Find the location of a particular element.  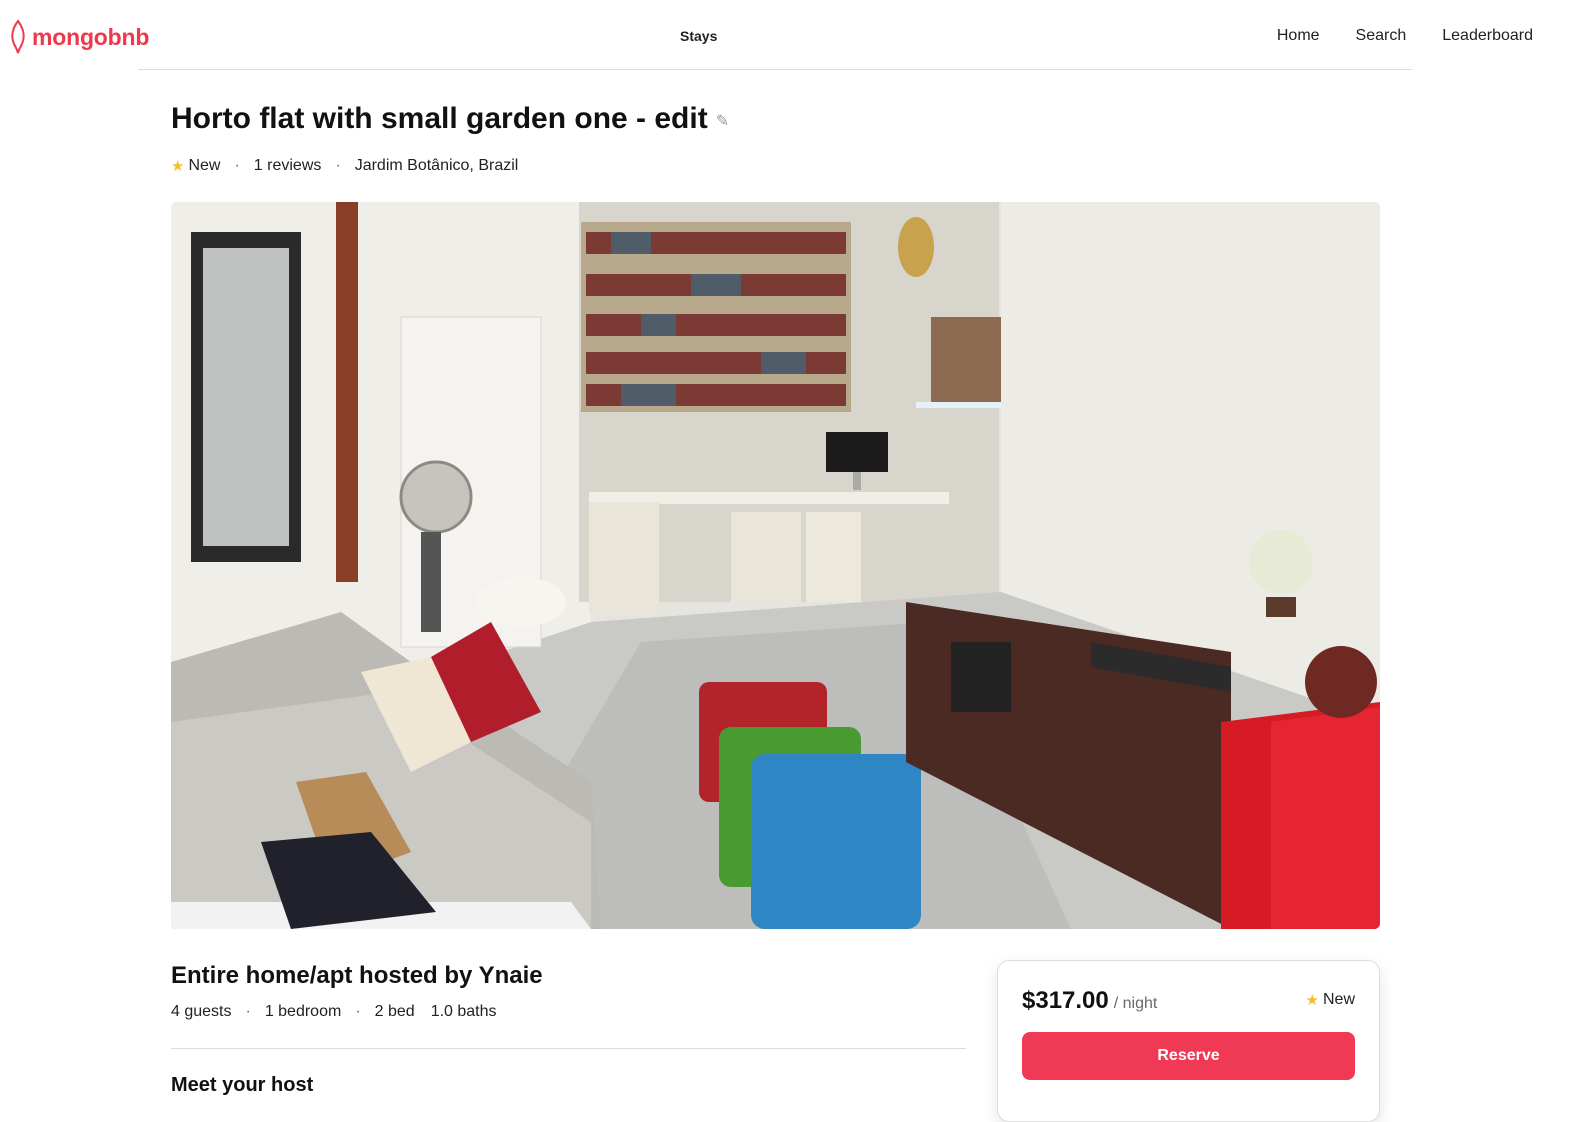

reserve-button: Reserve is located at coordinates (1188, 1056).